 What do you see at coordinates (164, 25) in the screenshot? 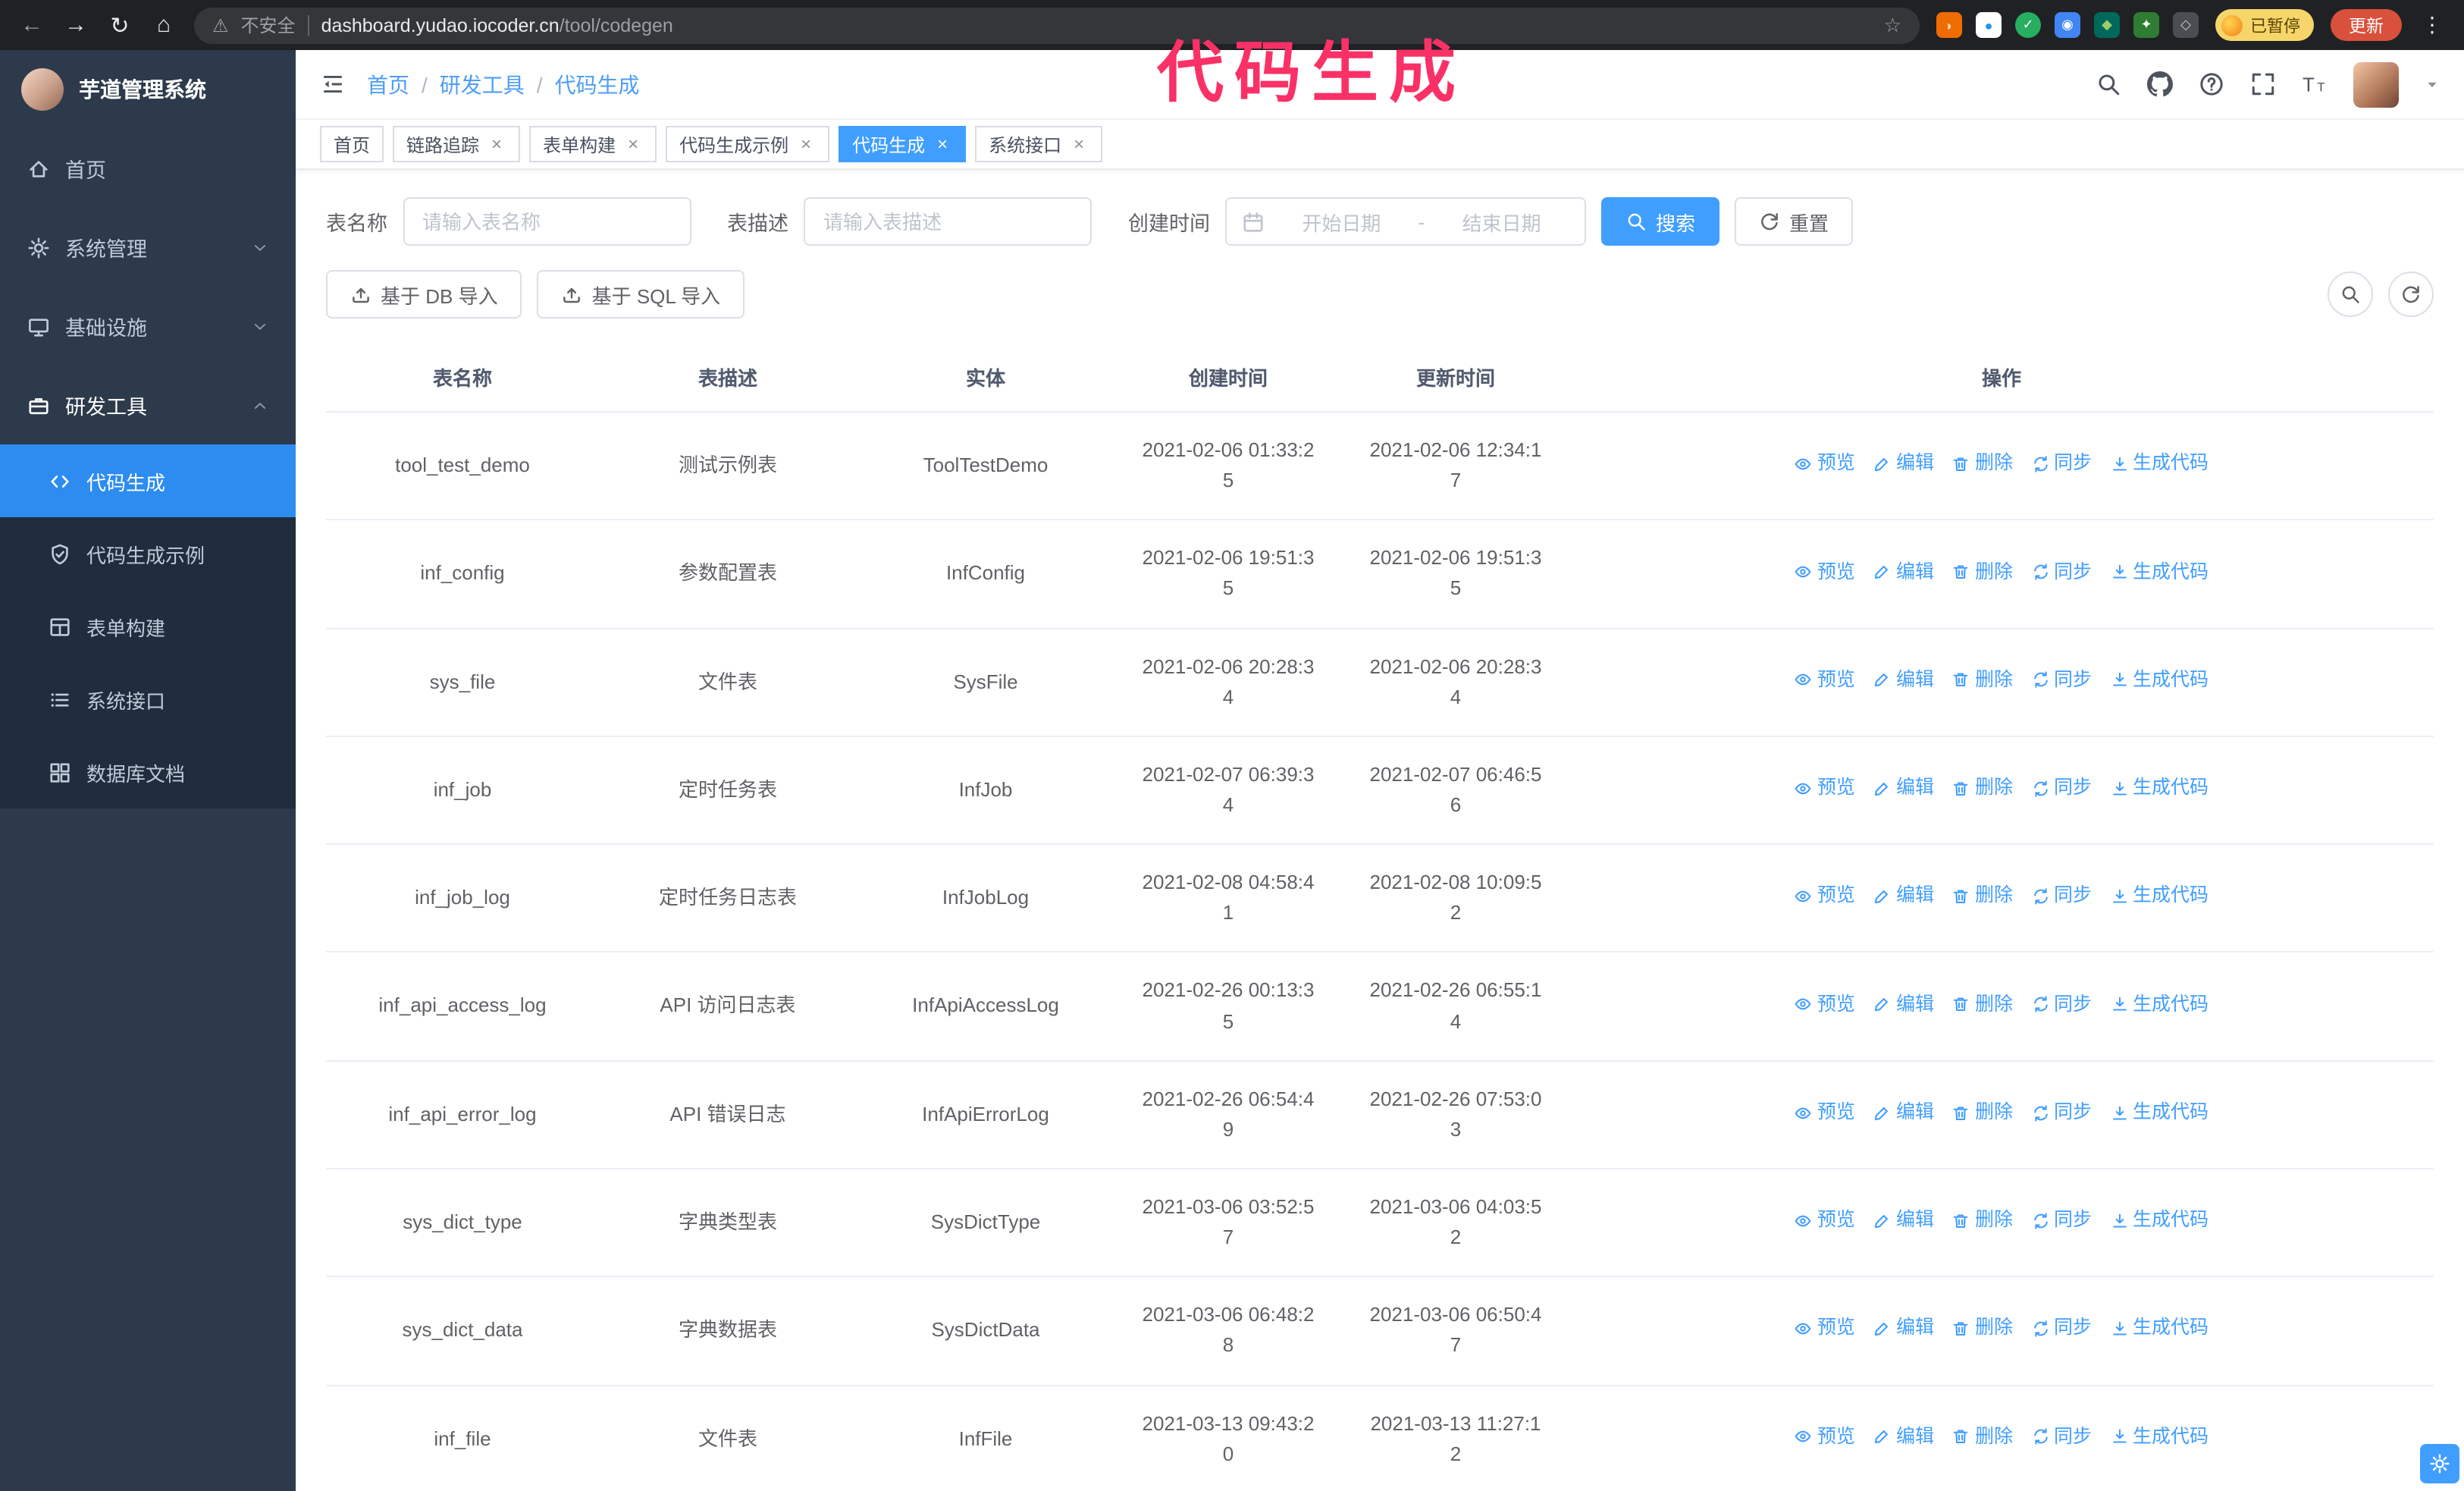
I see `browser-home-icon: ⌂` at bounding box center [164, 25].